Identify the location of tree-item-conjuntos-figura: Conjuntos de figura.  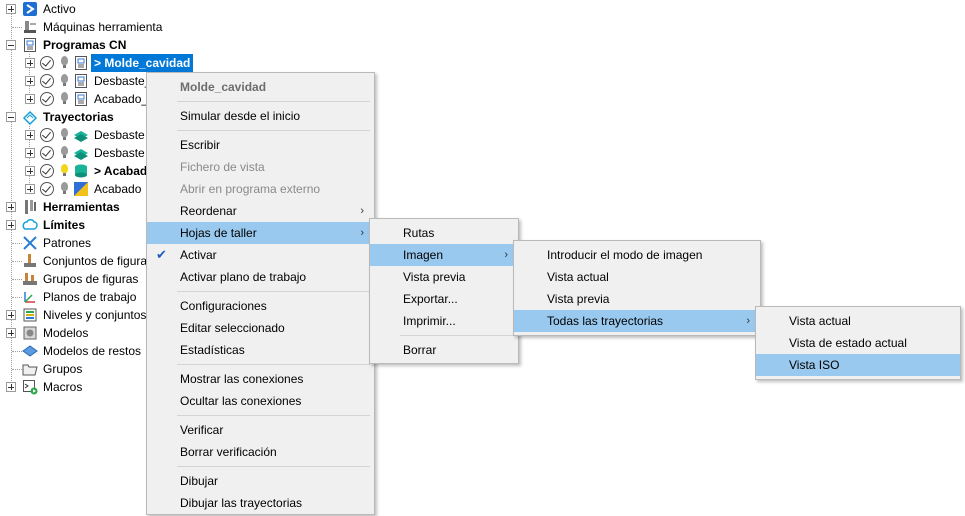
(75, 261).